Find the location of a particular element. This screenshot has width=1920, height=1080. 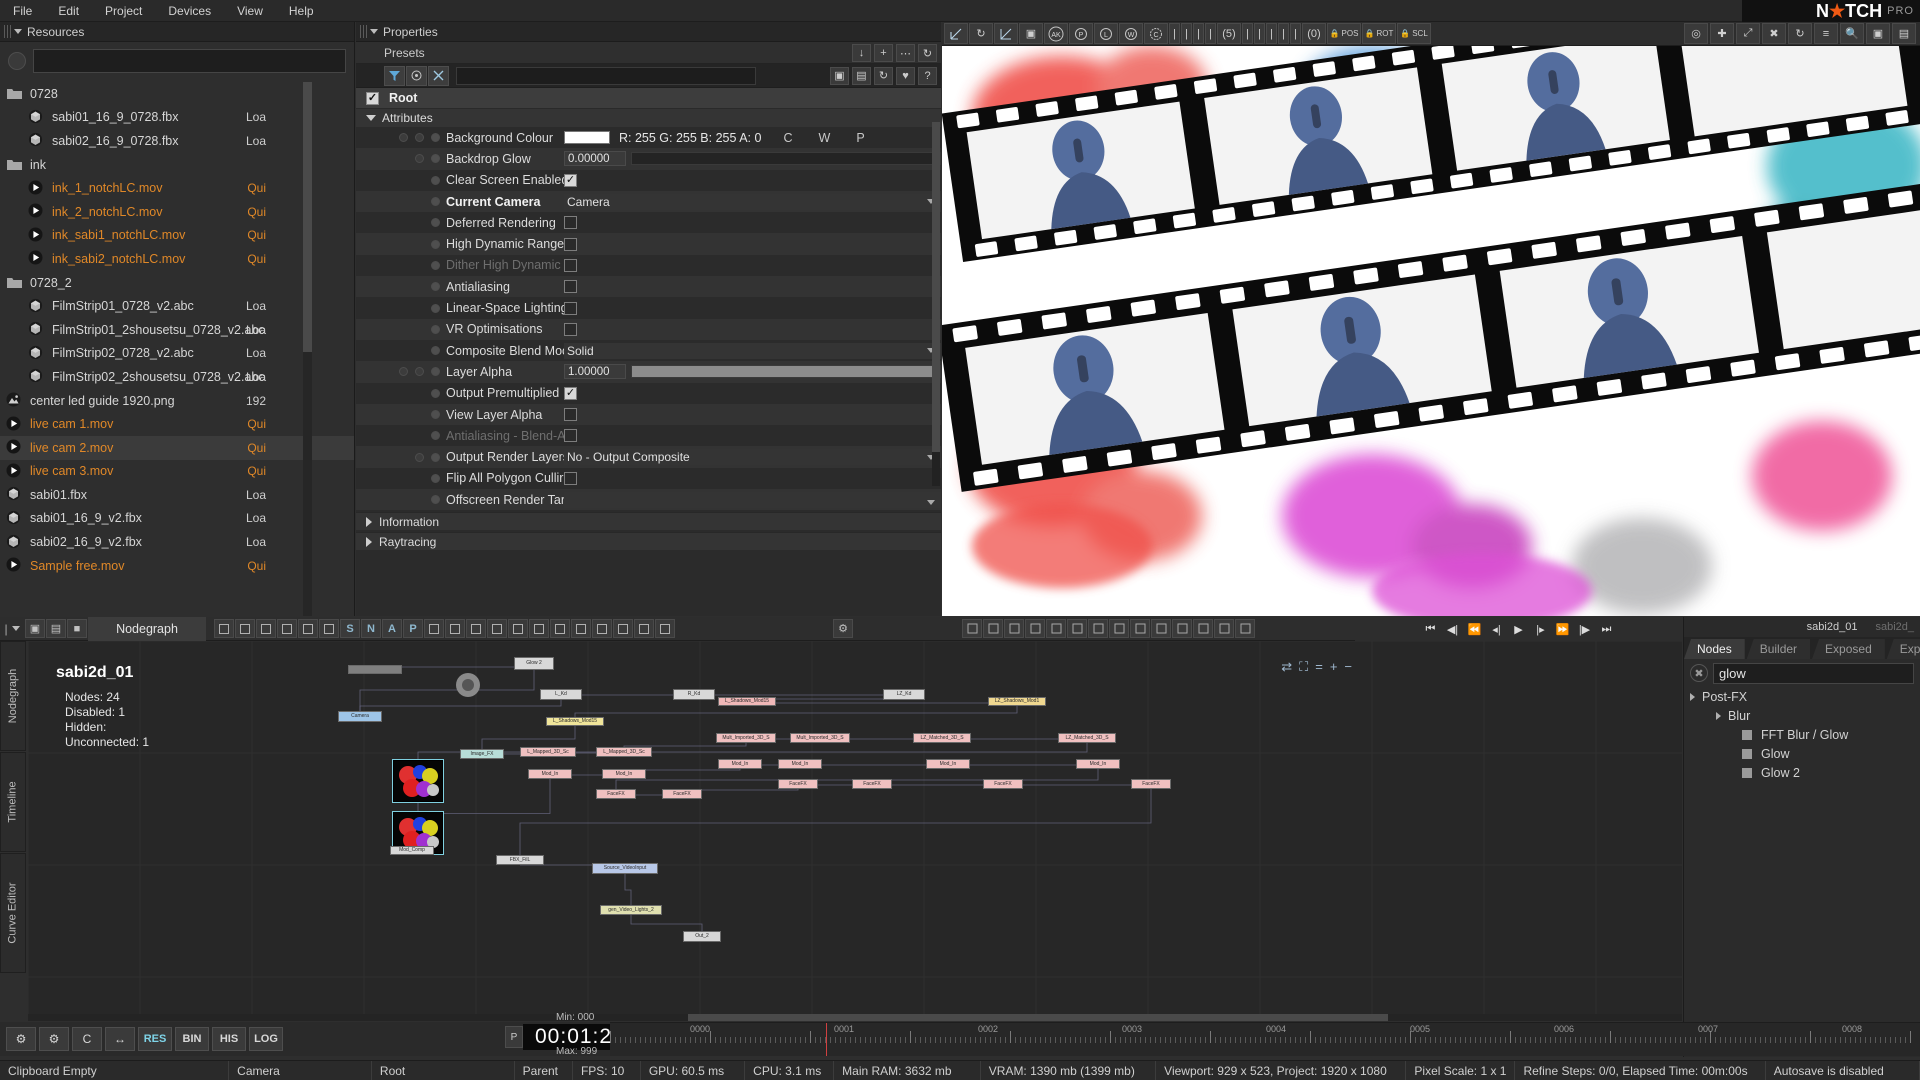

nodegraph-zoom-out-icon: − is located at coordinates (1348, 667).